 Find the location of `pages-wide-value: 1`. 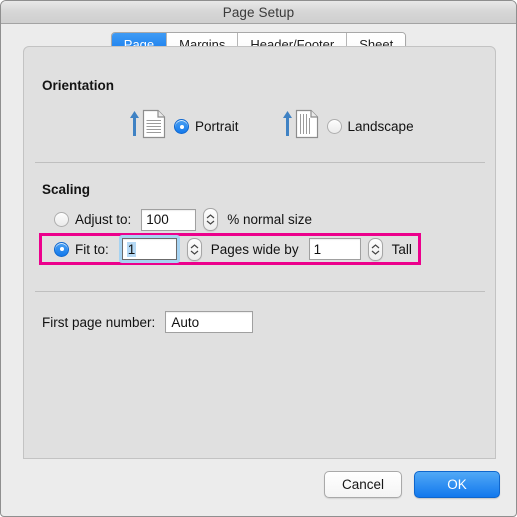

pages-wide-value: 1 is located at coordinates (131, 249).